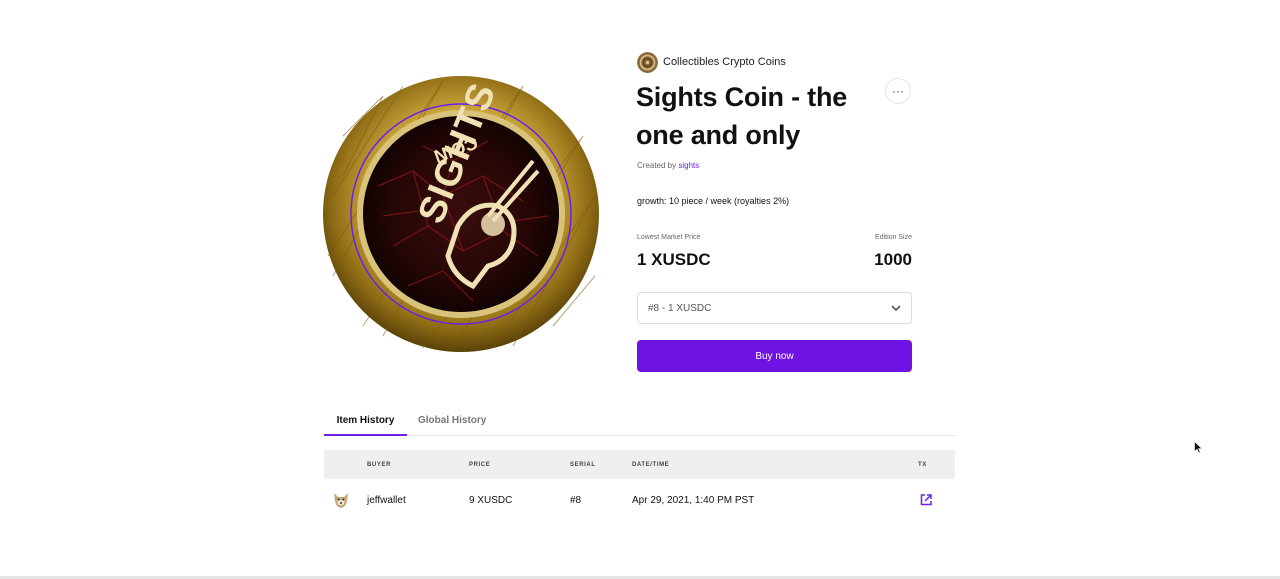  Describe the element at coordinates (922, 464) in the screenshot. I see `column-tx: TX` at that location.